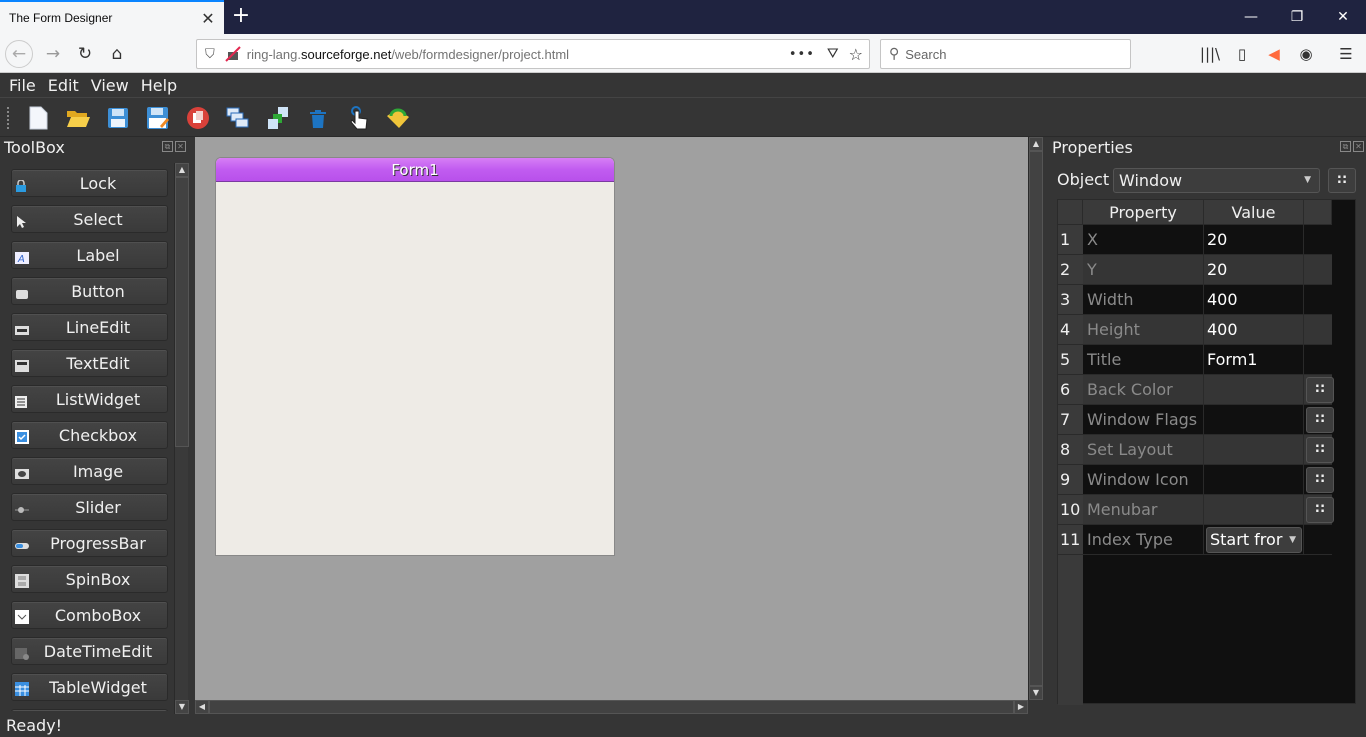  Describe the element at coordinates (1070, 360) in the screenshot. I see `row-number: 5` at that location.